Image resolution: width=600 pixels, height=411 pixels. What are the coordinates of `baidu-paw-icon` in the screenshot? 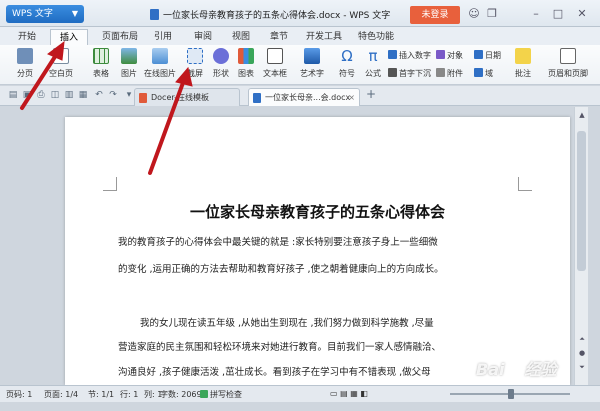 It's located at (514, 370).